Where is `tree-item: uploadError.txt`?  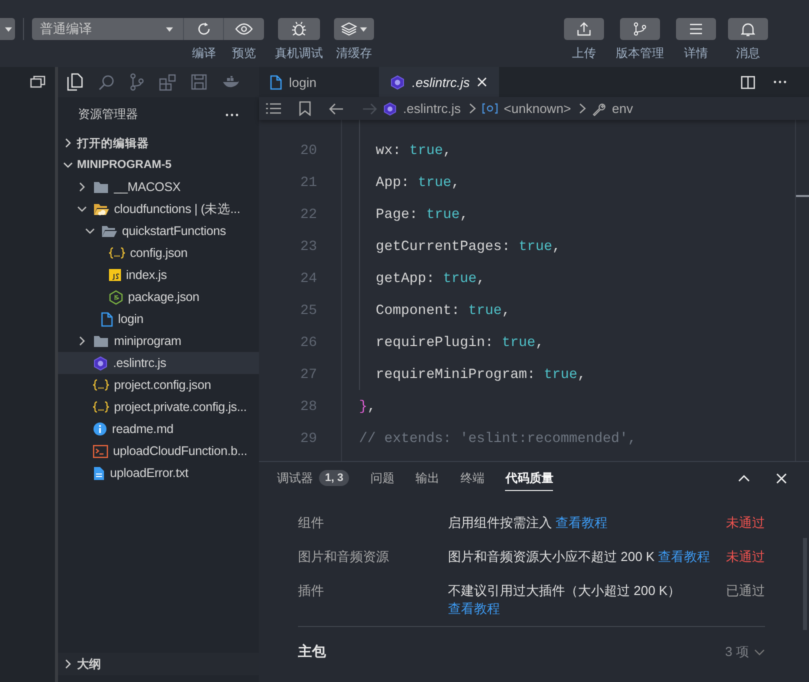
tree-item: uploadError.txt is located at coordinates (158, 473).